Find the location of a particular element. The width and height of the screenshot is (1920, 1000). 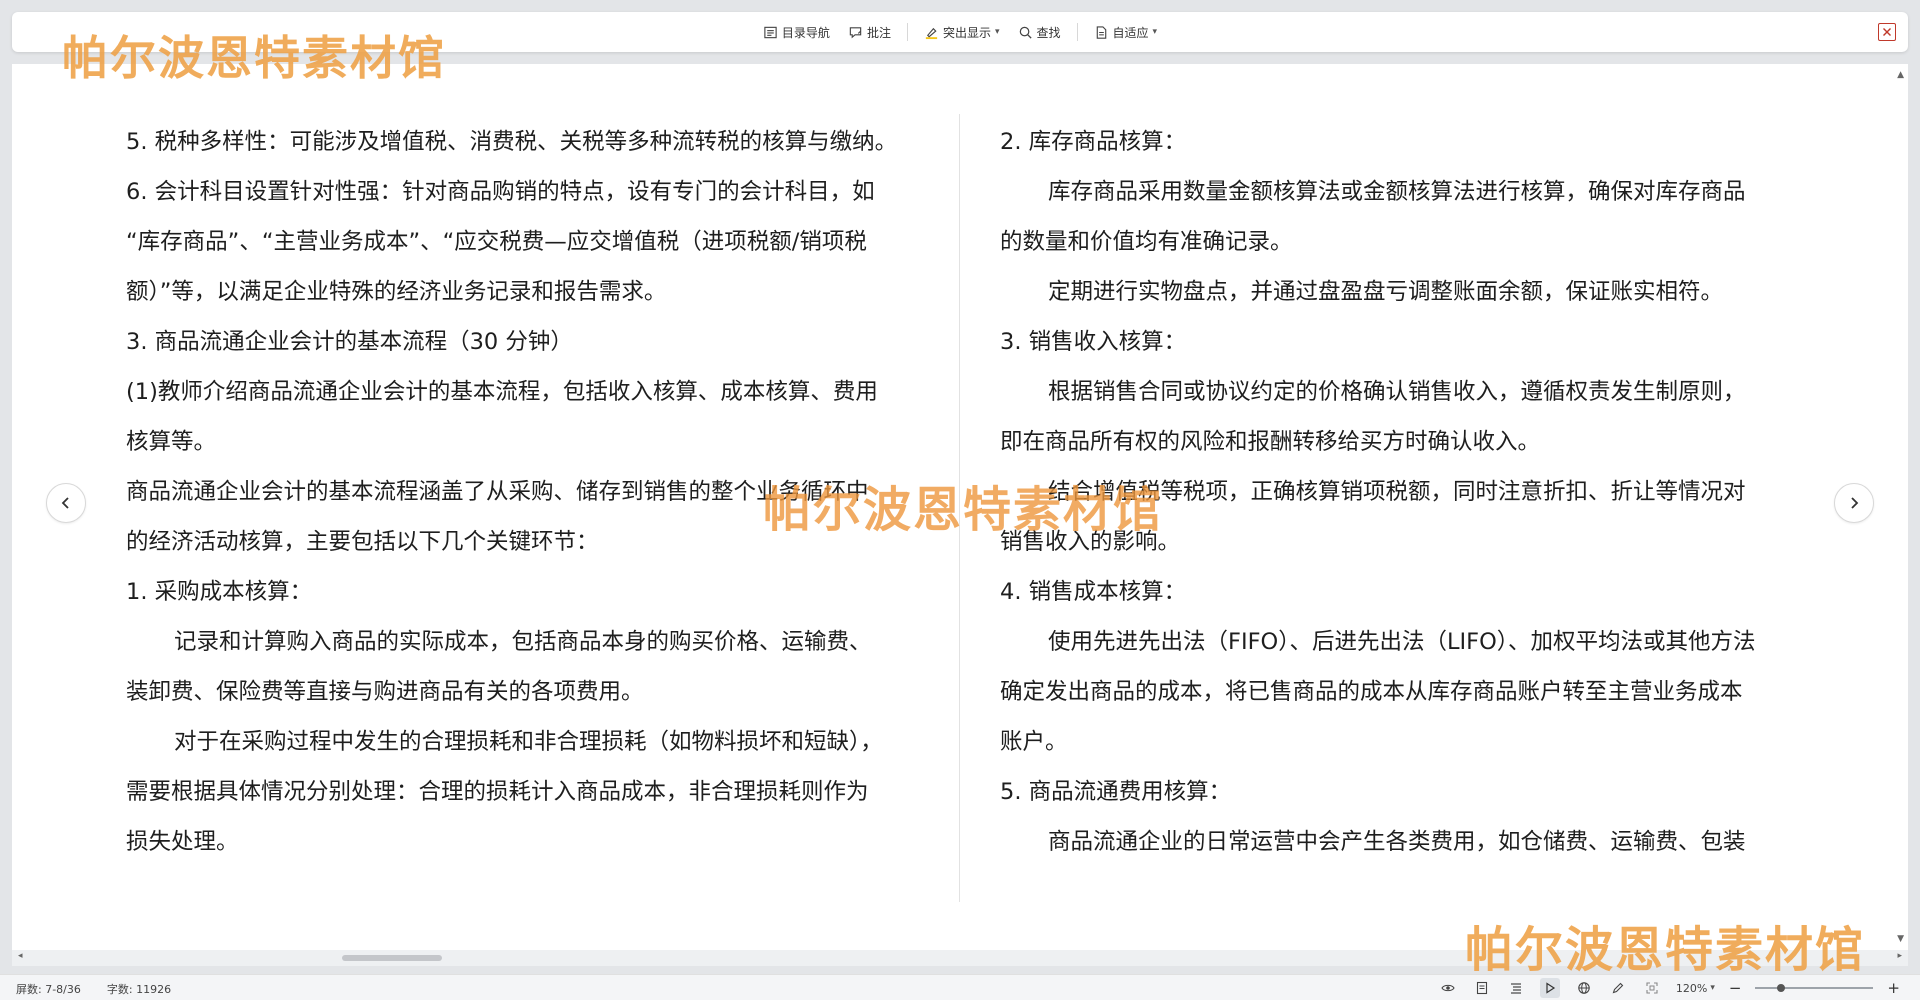

document-line: 确定发出商品的成本，将已售商品的成本从库存商品账户转至主营业务成本 is located at coordinates (1371, 692).